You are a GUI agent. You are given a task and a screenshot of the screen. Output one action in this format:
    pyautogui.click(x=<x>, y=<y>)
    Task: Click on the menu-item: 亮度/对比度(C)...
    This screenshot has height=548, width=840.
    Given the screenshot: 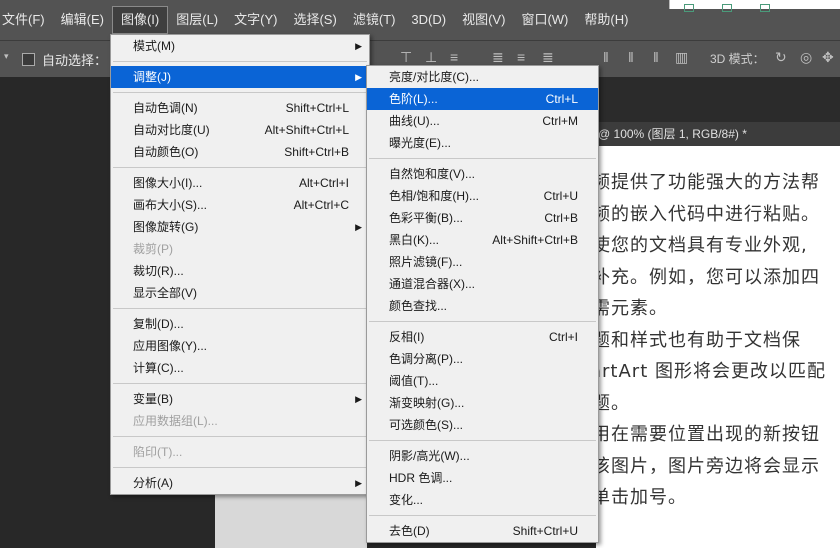 What is the action you would take?
    pyautogui.click(x=482, y=77)
    